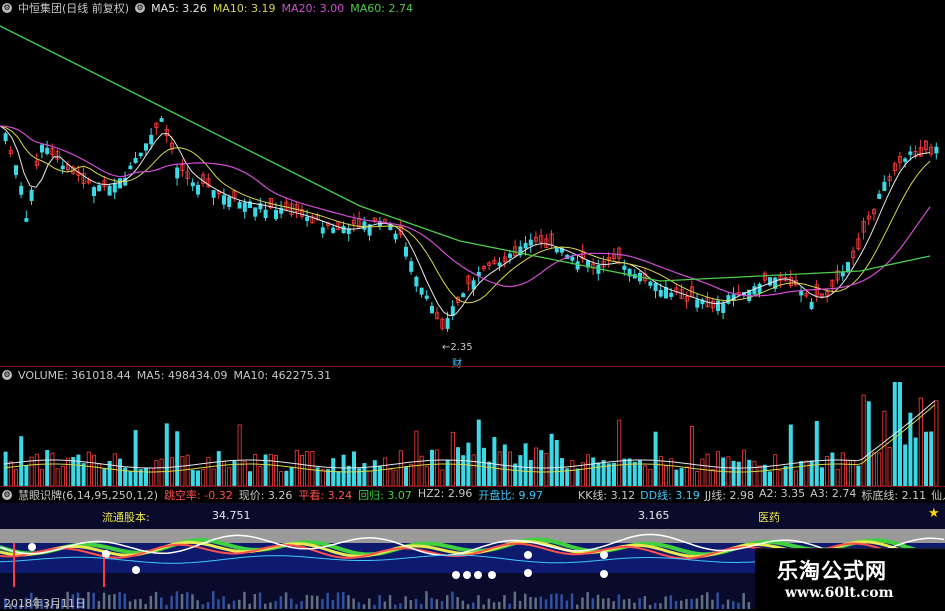 Image resolution: width=945 pixels, height=611 pixels. What do you see at coordinates (729, 495) in the screenshot?
I see `indicator-right-value-2: JJ线: 2.98` at bounding box center [729, 495].